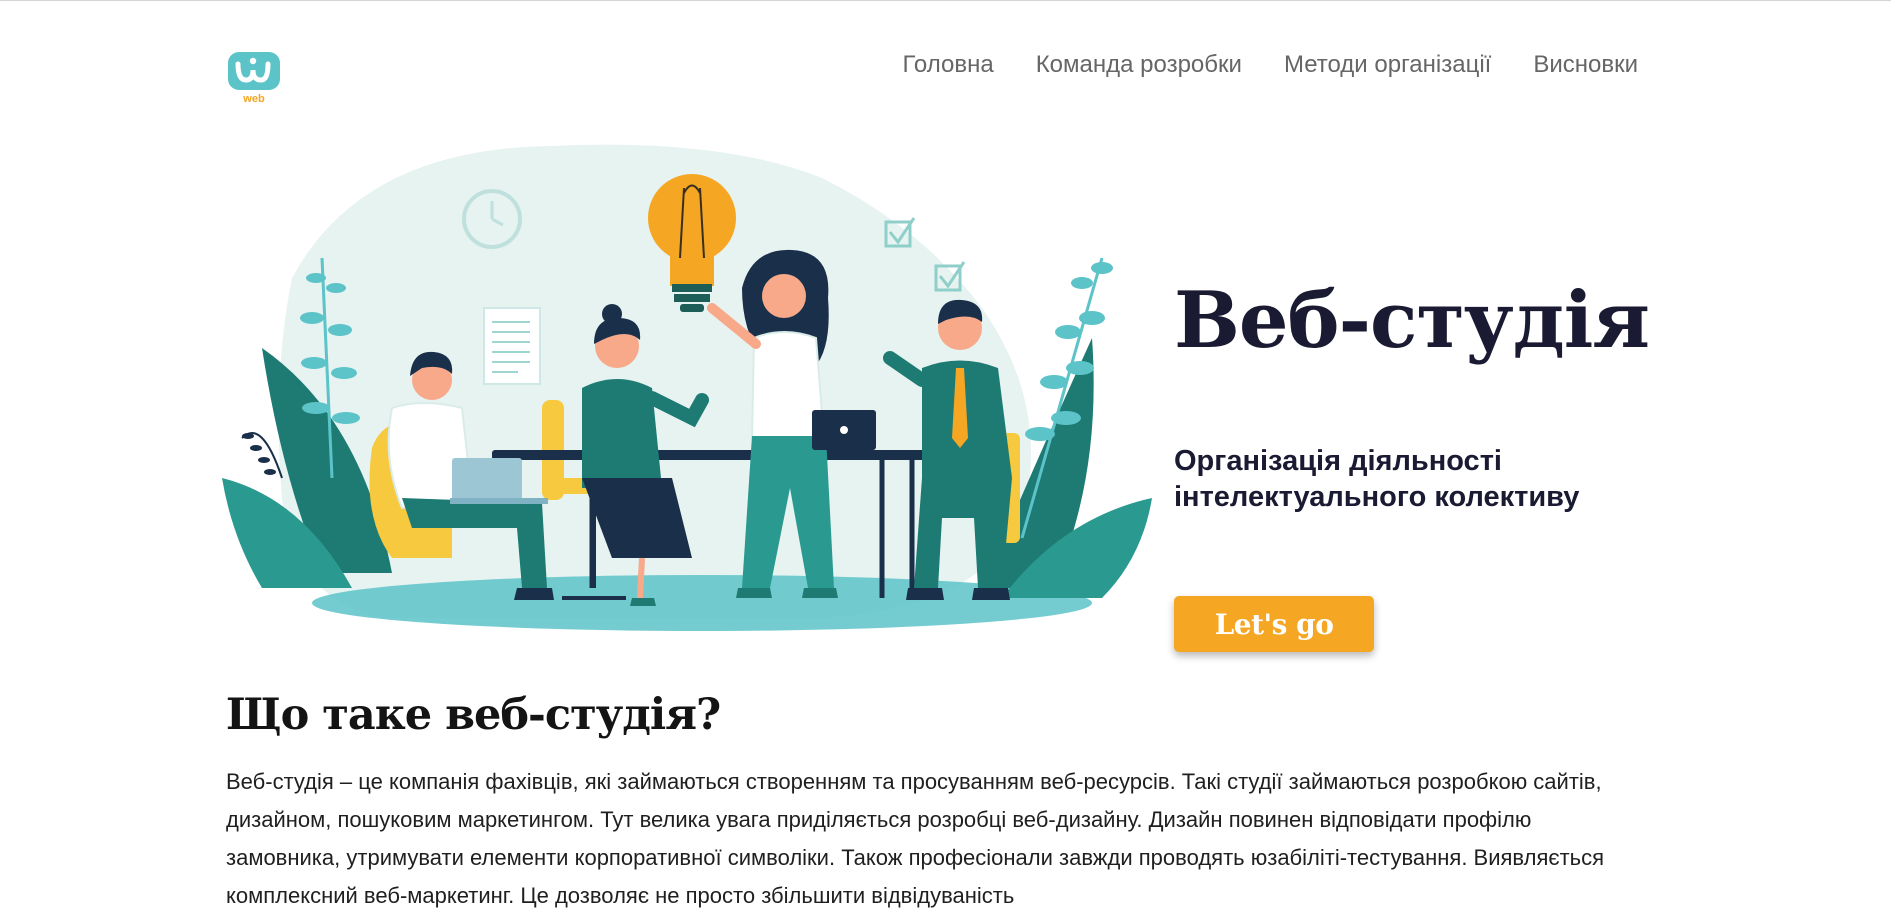 The width and height of the screenshot is (1891, 920). What do you see at coordinates (1387, 65) in the screenshot?
I see `nav-methods: Методи організації` at bounding box center [1387, 65].